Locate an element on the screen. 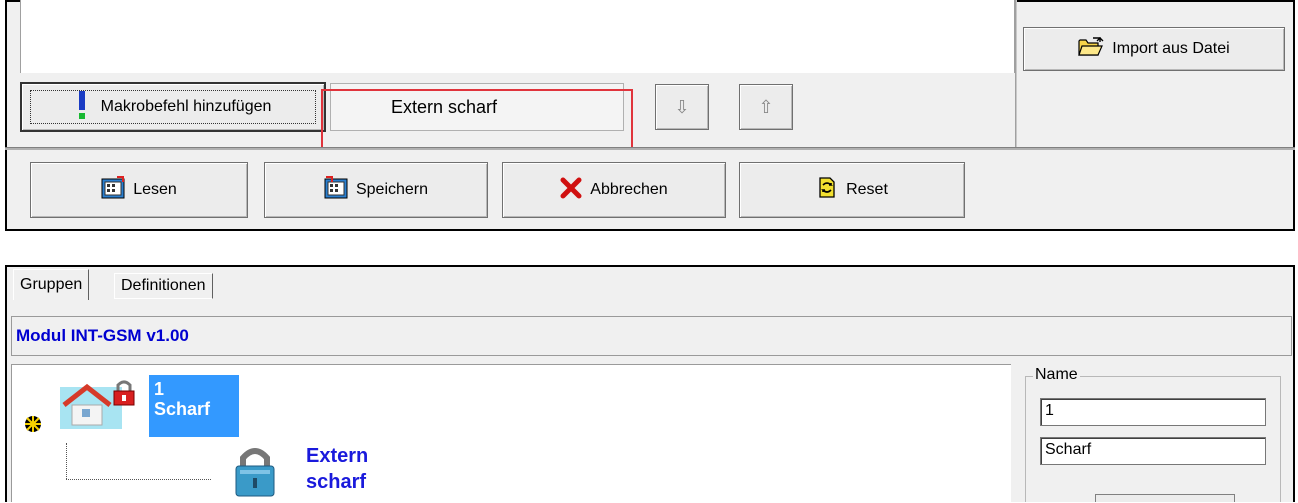  arrow-down-icon: ⇩ is located at coordinates (682, 106).